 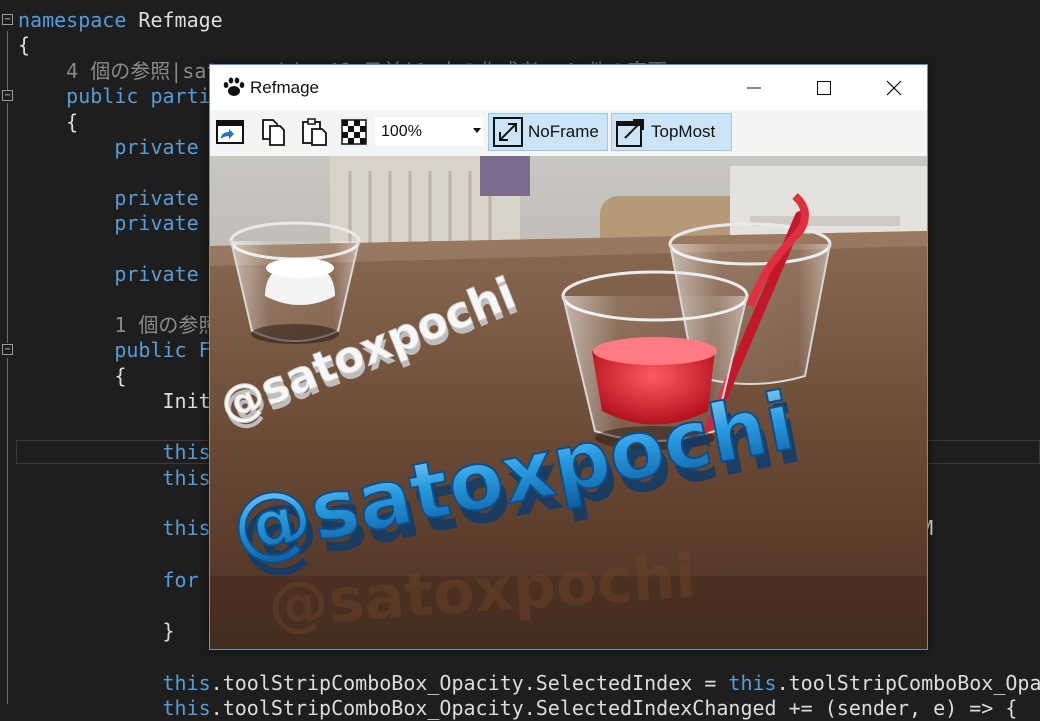 I want to click on window-title: Refmage, so click(x=284, y=87).